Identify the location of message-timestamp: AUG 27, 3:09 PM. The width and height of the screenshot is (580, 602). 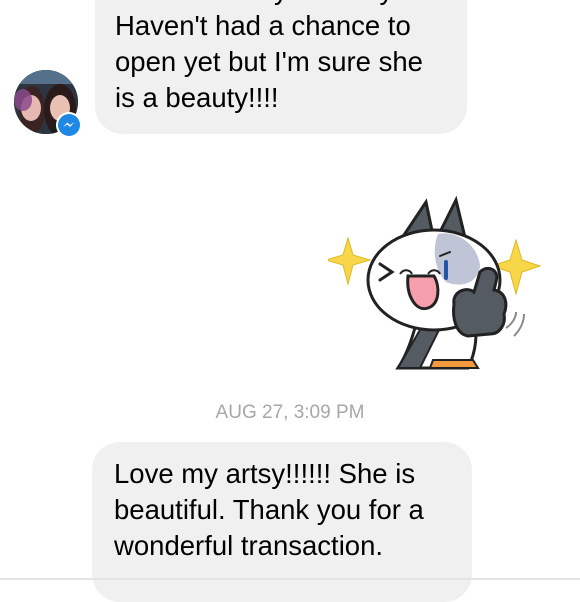
(290, 412).